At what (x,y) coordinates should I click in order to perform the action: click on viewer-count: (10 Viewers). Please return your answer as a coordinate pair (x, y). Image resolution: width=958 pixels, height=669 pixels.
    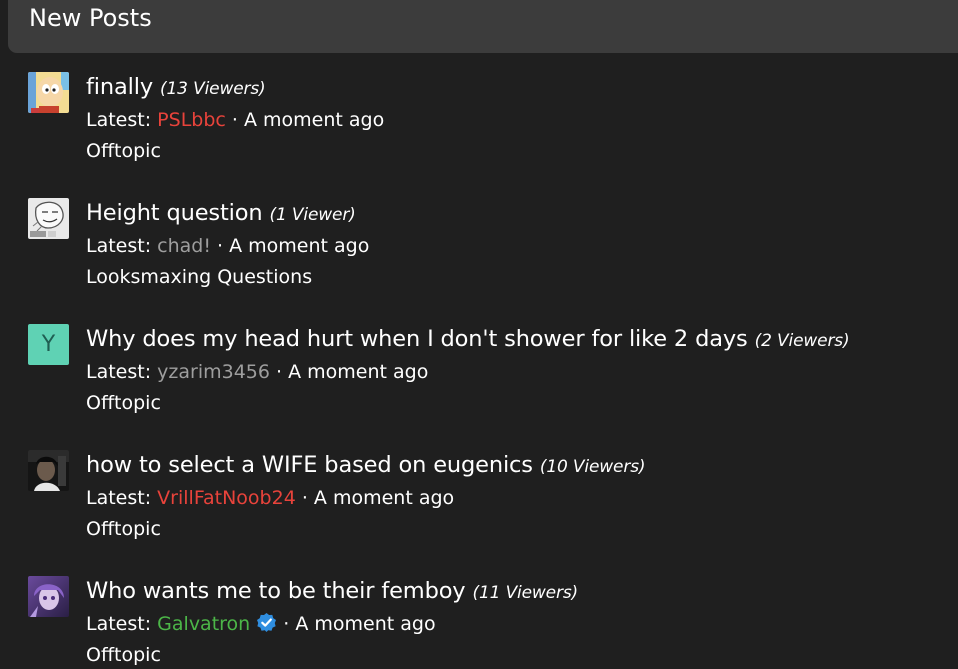
    Looking at the image, I should click on (592, 467).